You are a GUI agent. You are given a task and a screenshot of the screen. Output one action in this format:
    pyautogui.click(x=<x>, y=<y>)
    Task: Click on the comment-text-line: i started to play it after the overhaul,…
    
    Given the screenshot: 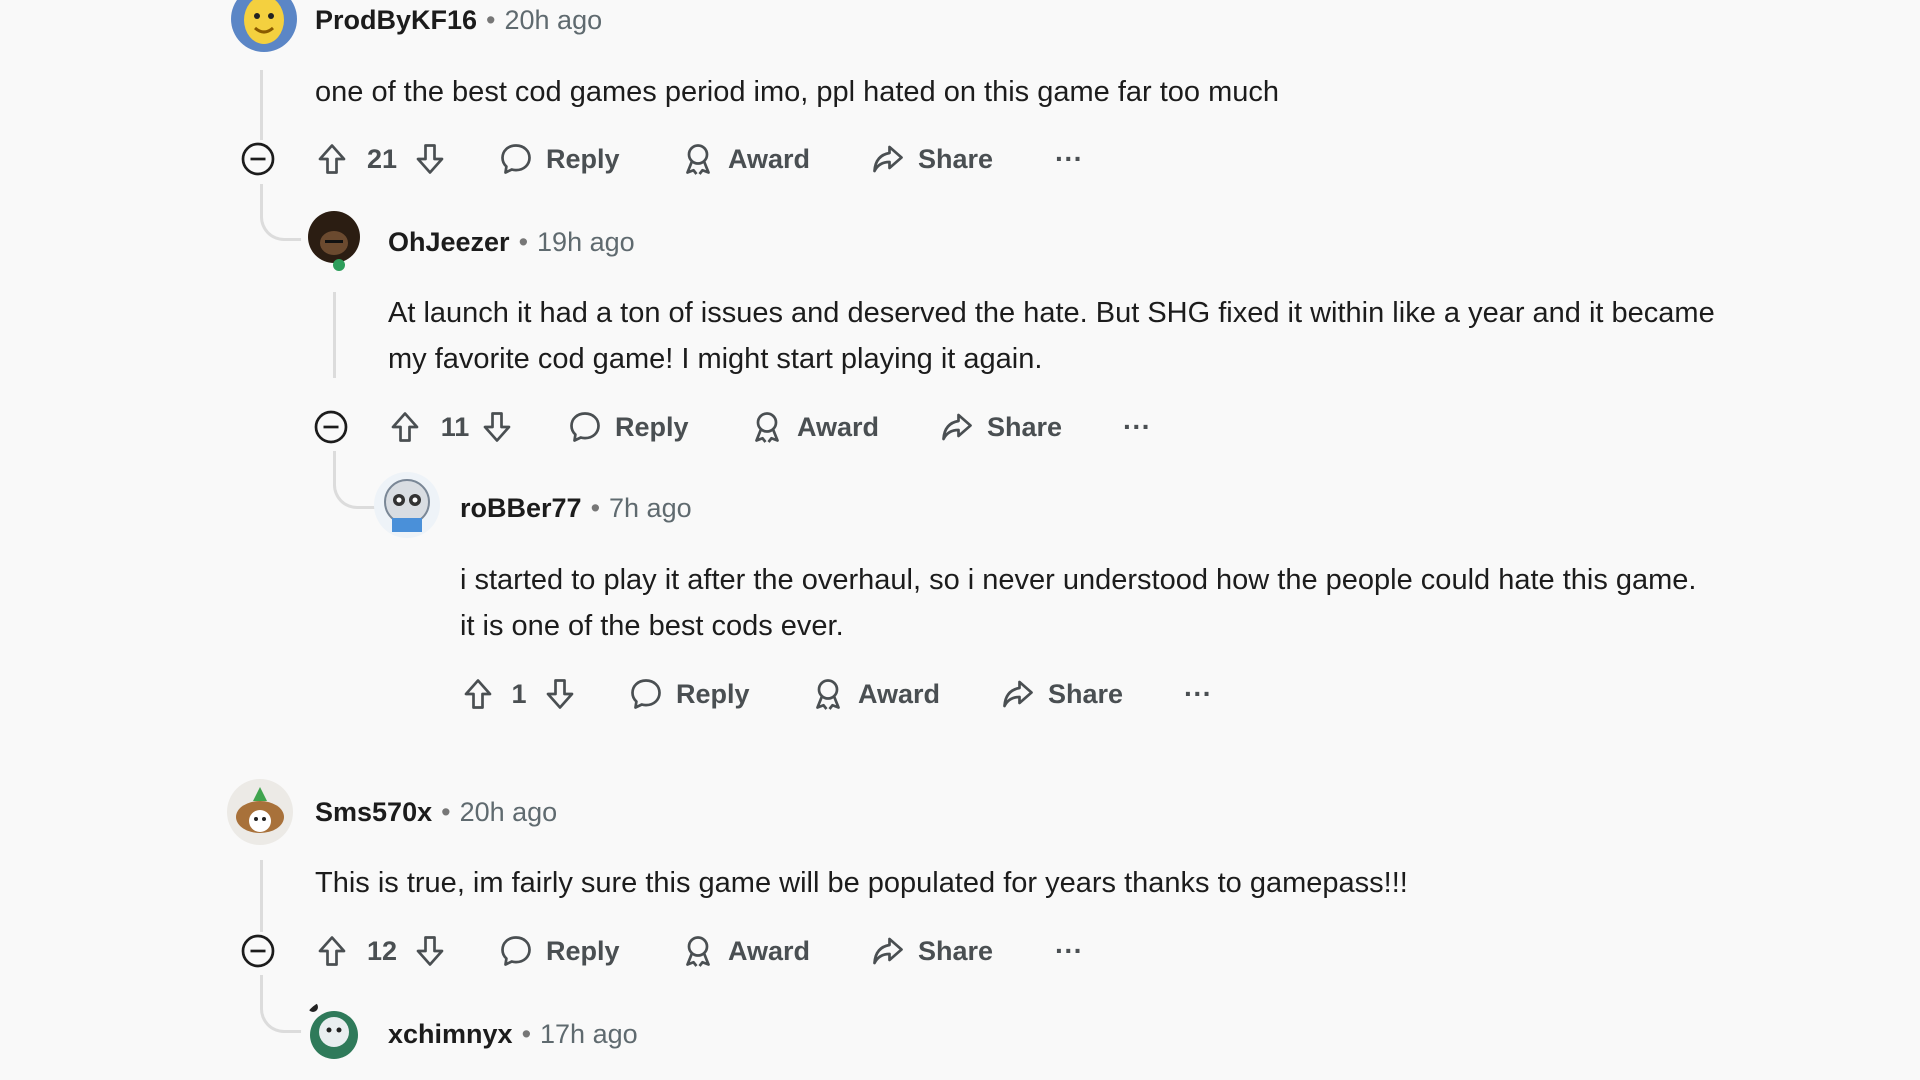 What is the action you would take?
    pyautogui.click(x=1078, y=580)
    